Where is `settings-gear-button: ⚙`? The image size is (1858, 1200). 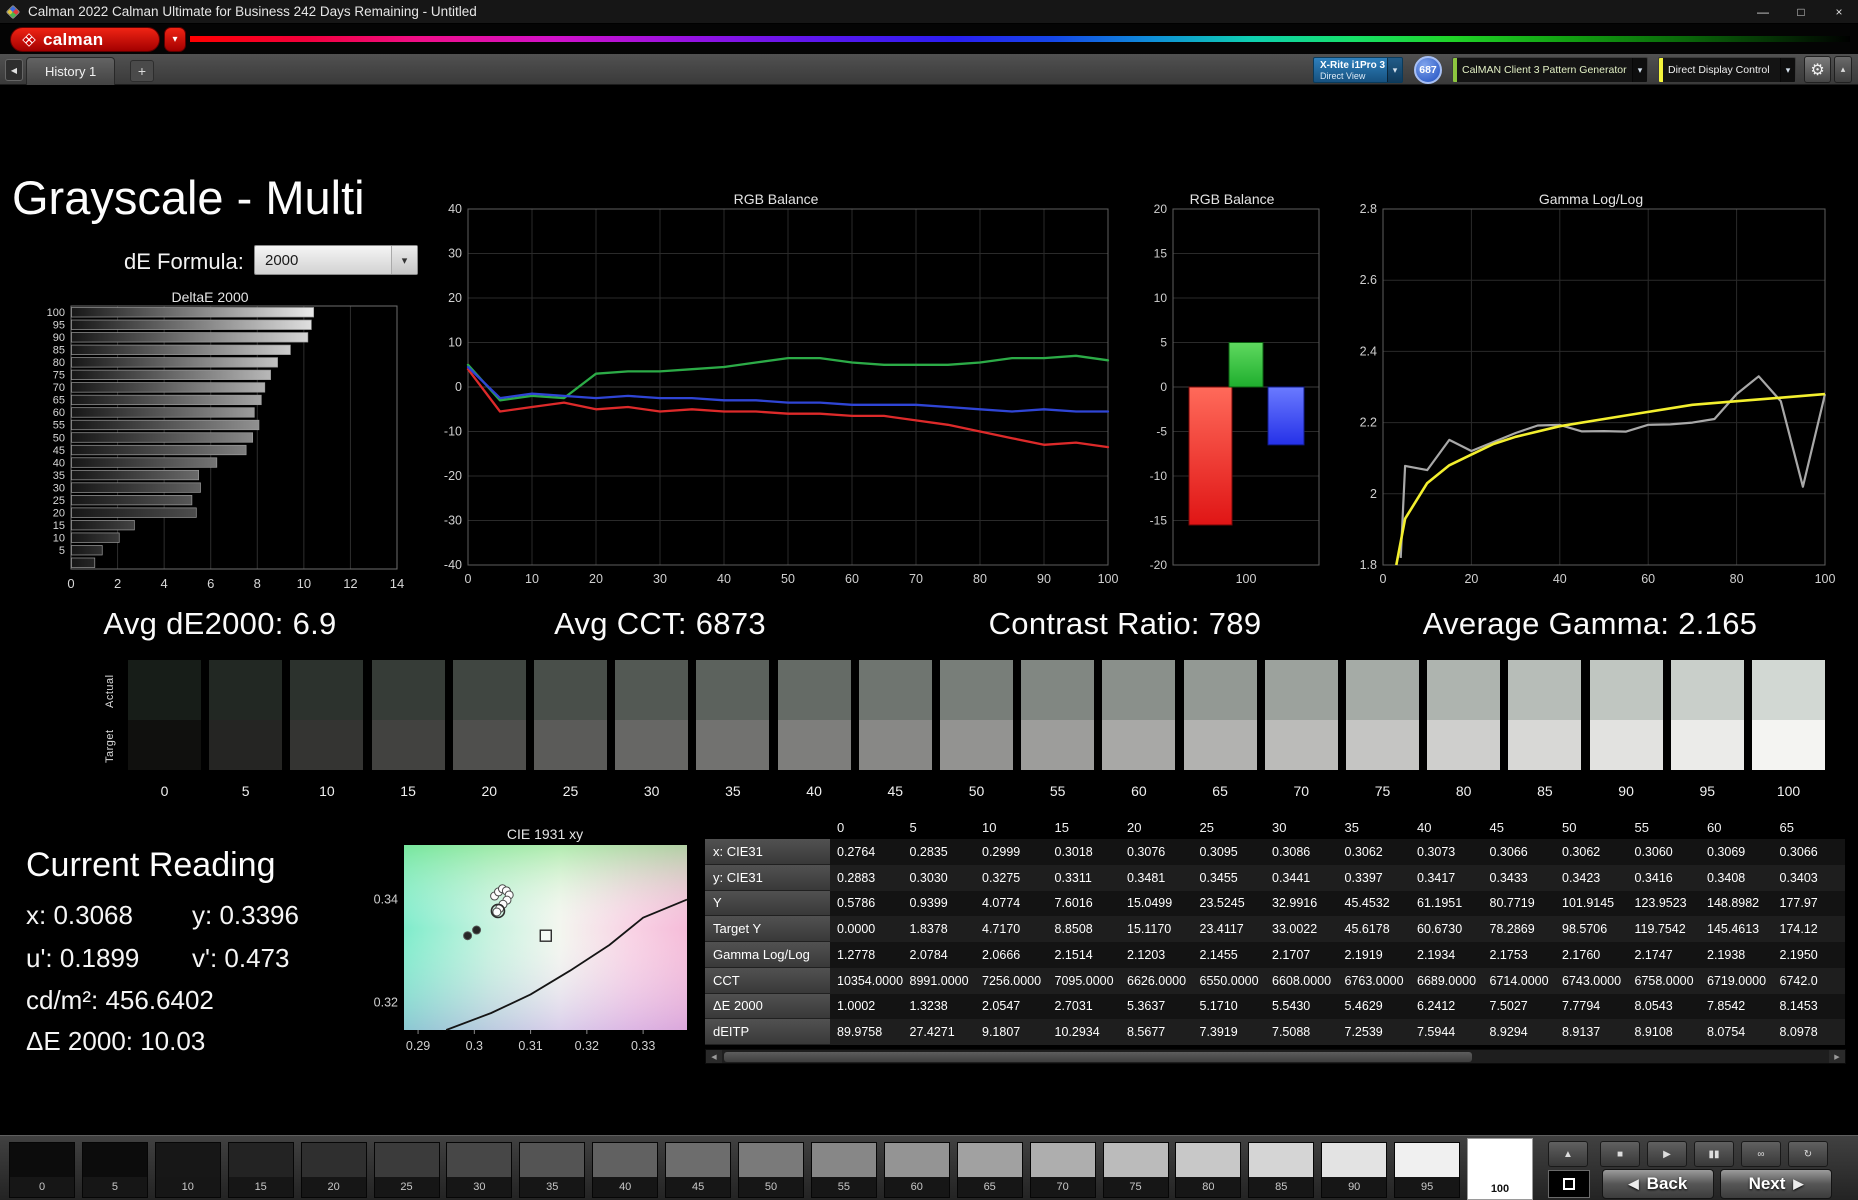
settings-gear-button: ⚙ is located at coordinates (1817, 69).